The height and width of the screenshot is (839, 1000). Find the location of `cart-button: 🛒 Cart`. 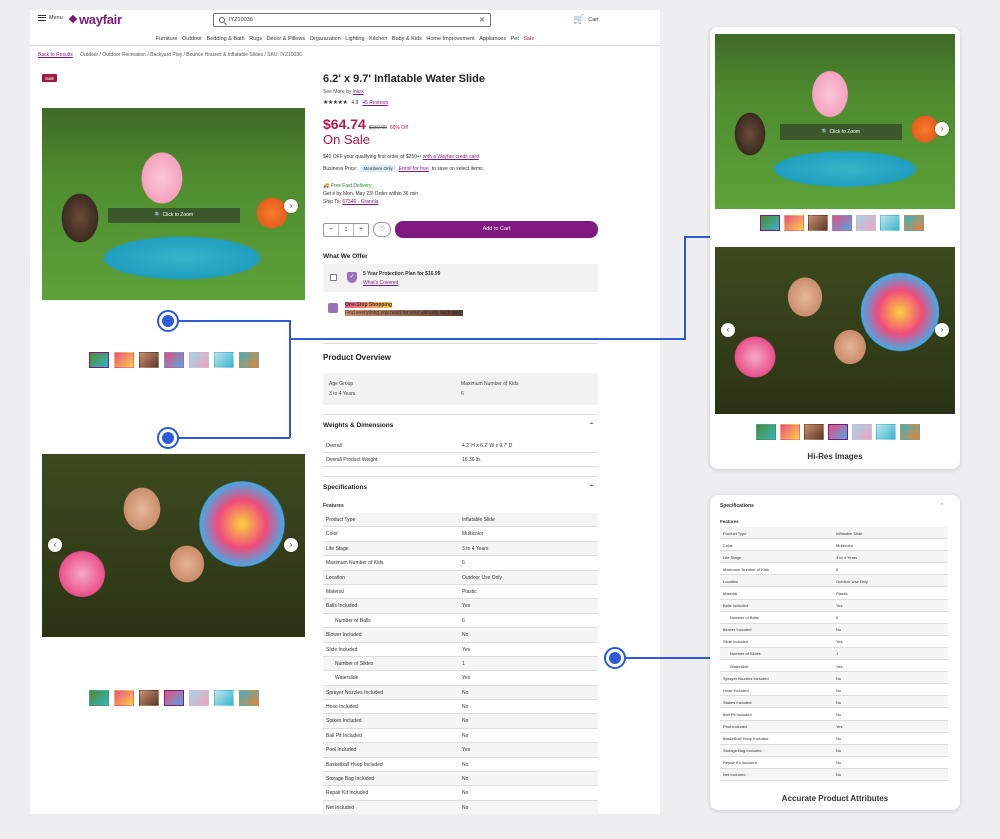

cart-button: 🛒 Cart is located at coordinates (586, 19).